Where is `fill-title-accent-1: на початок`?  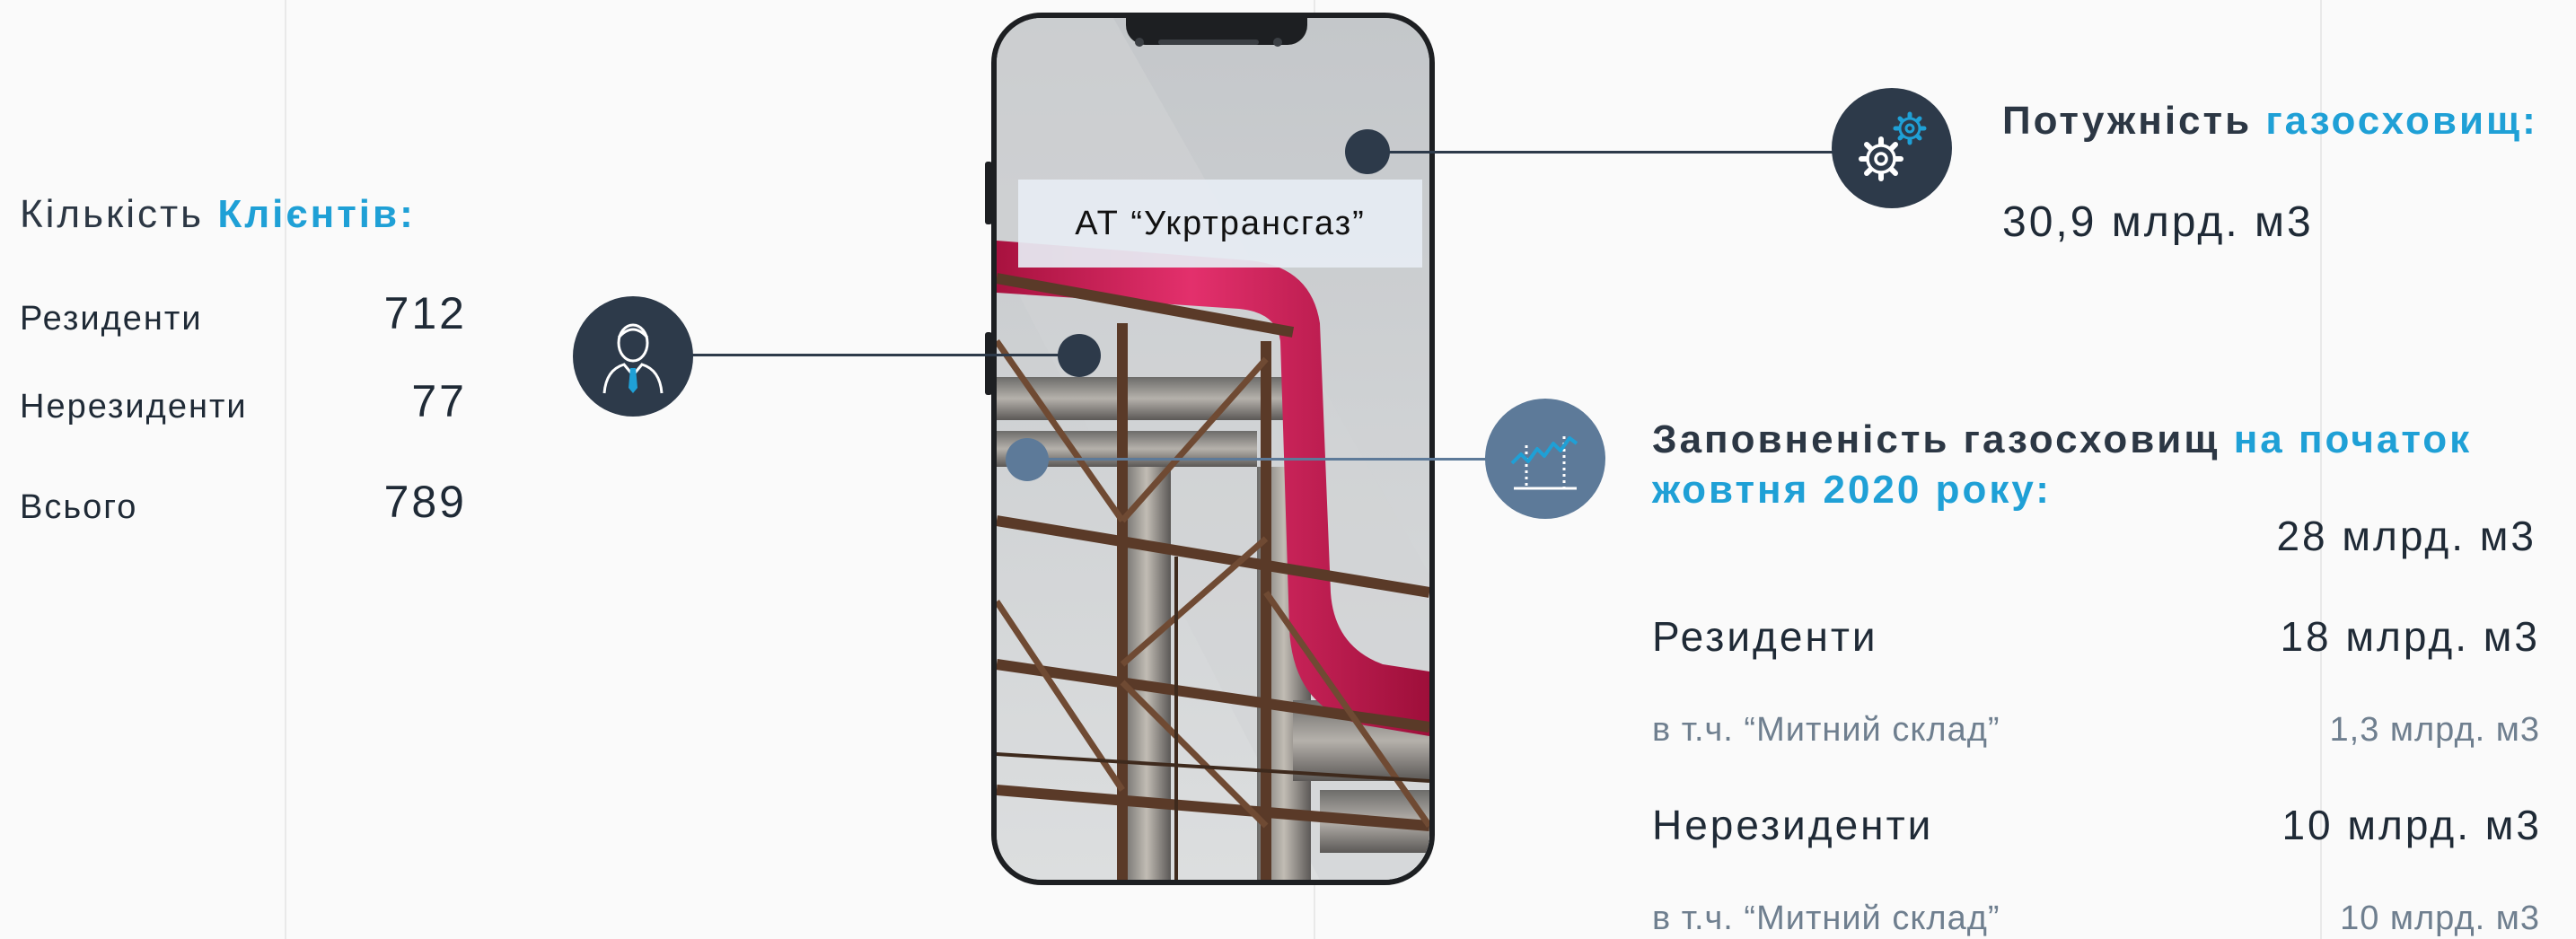 fill-title-accent-1: на початок is located at coordinates (2353, 439).